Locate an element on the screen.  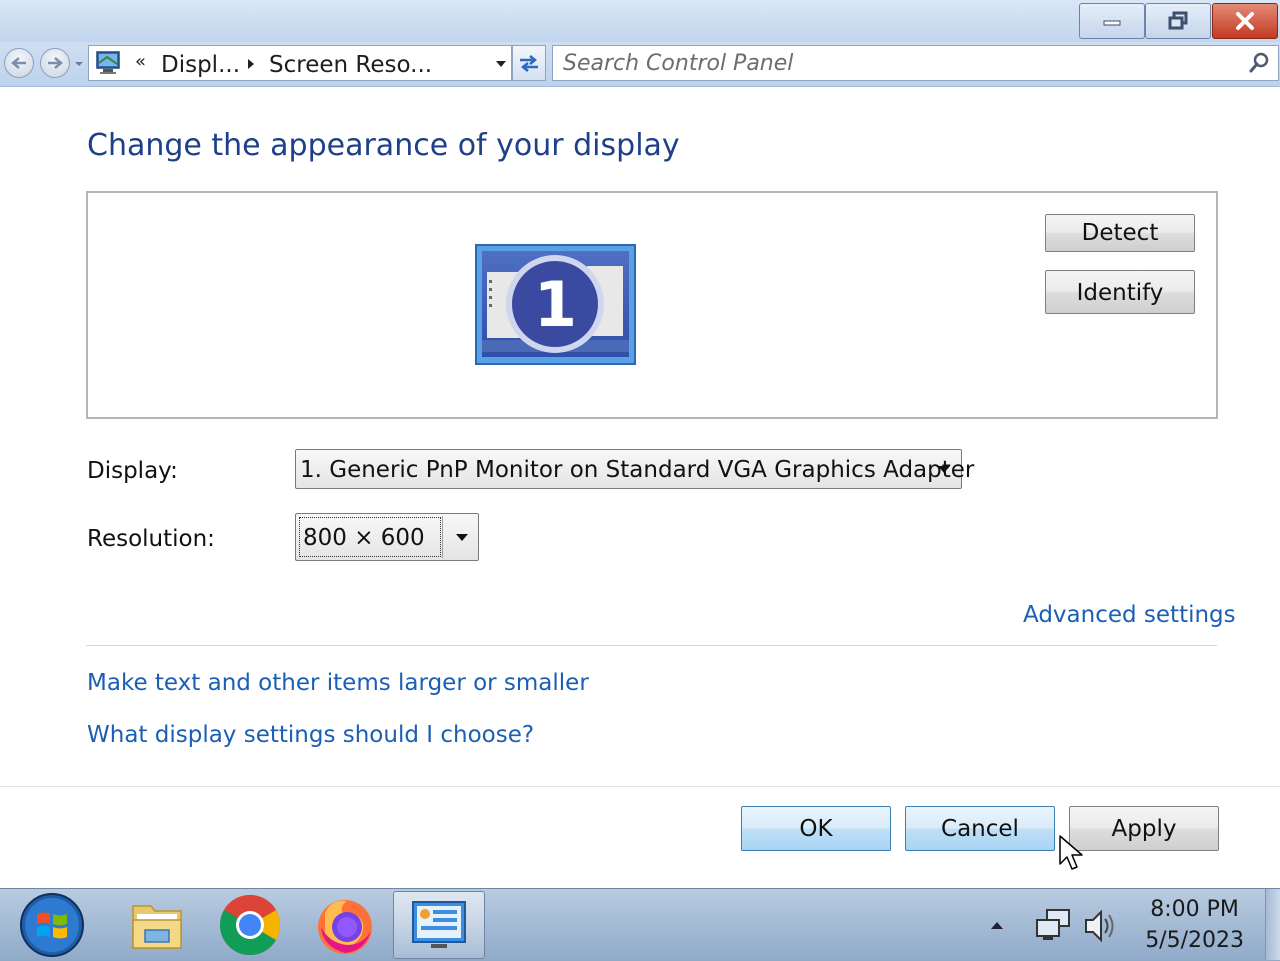
show-desktop-button is located at coordinates (1272, 924).